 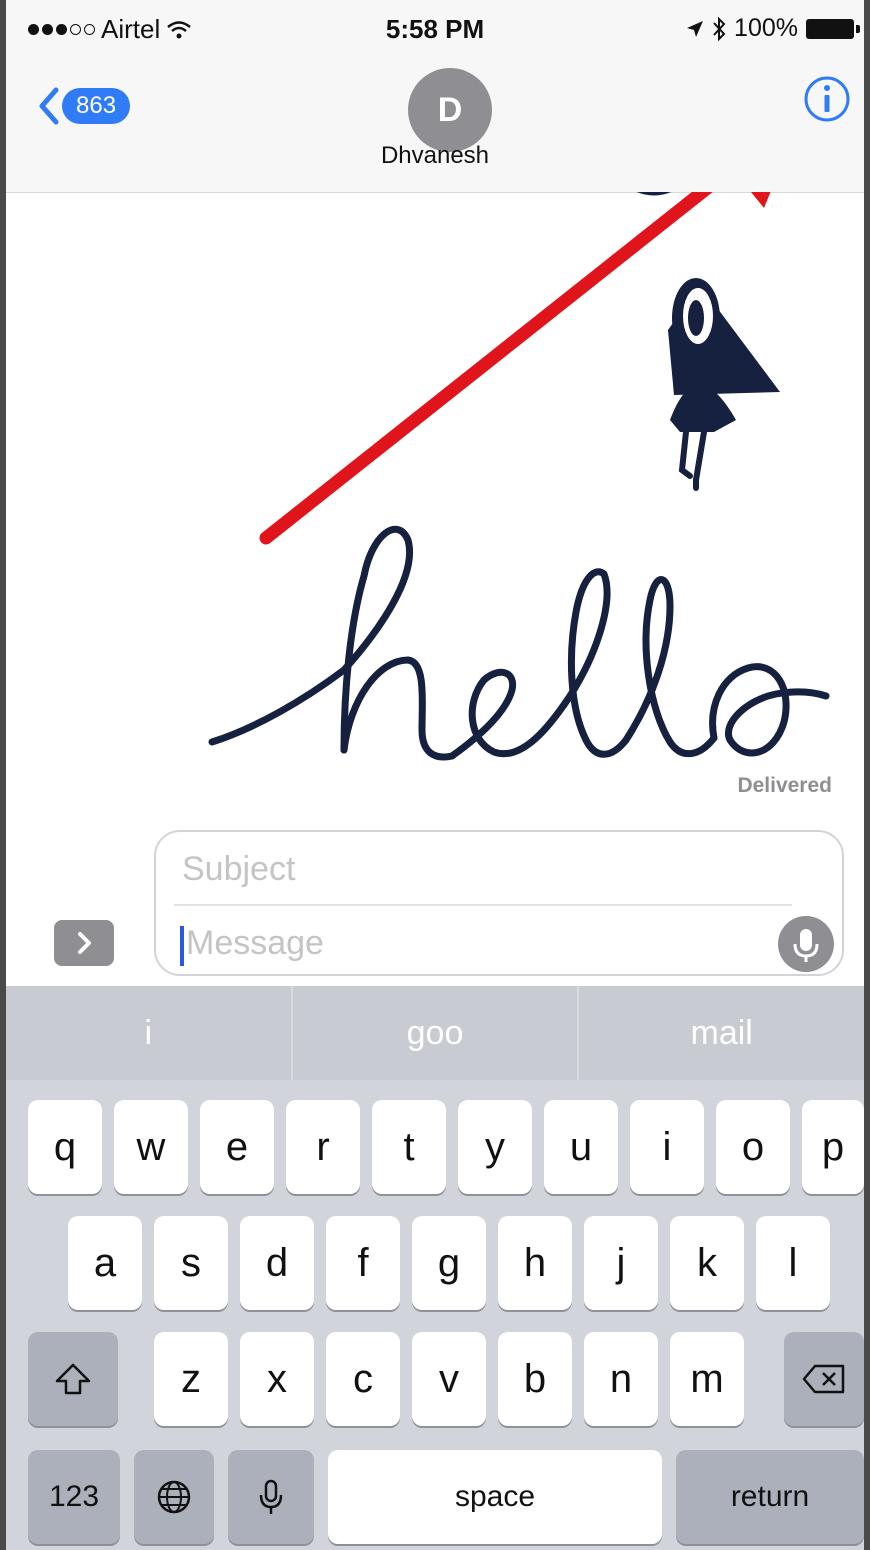 I want to click on key-z: z, so click(x=191, y=1379).